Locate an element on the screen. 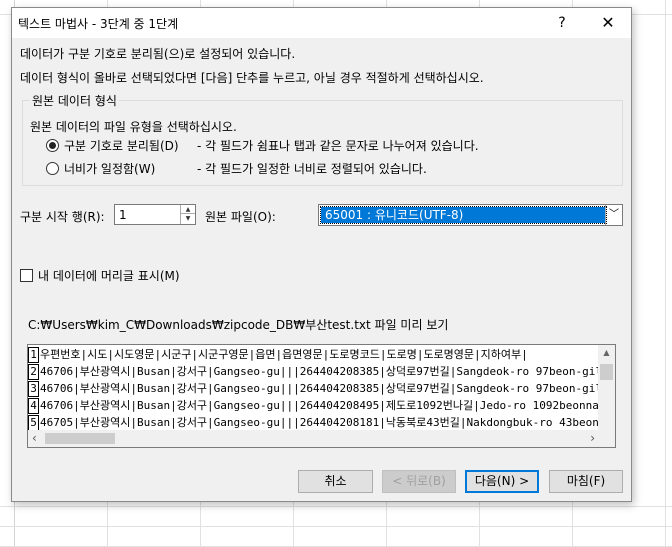  scroll-right-icon: › is located at coordinates (592, 438).